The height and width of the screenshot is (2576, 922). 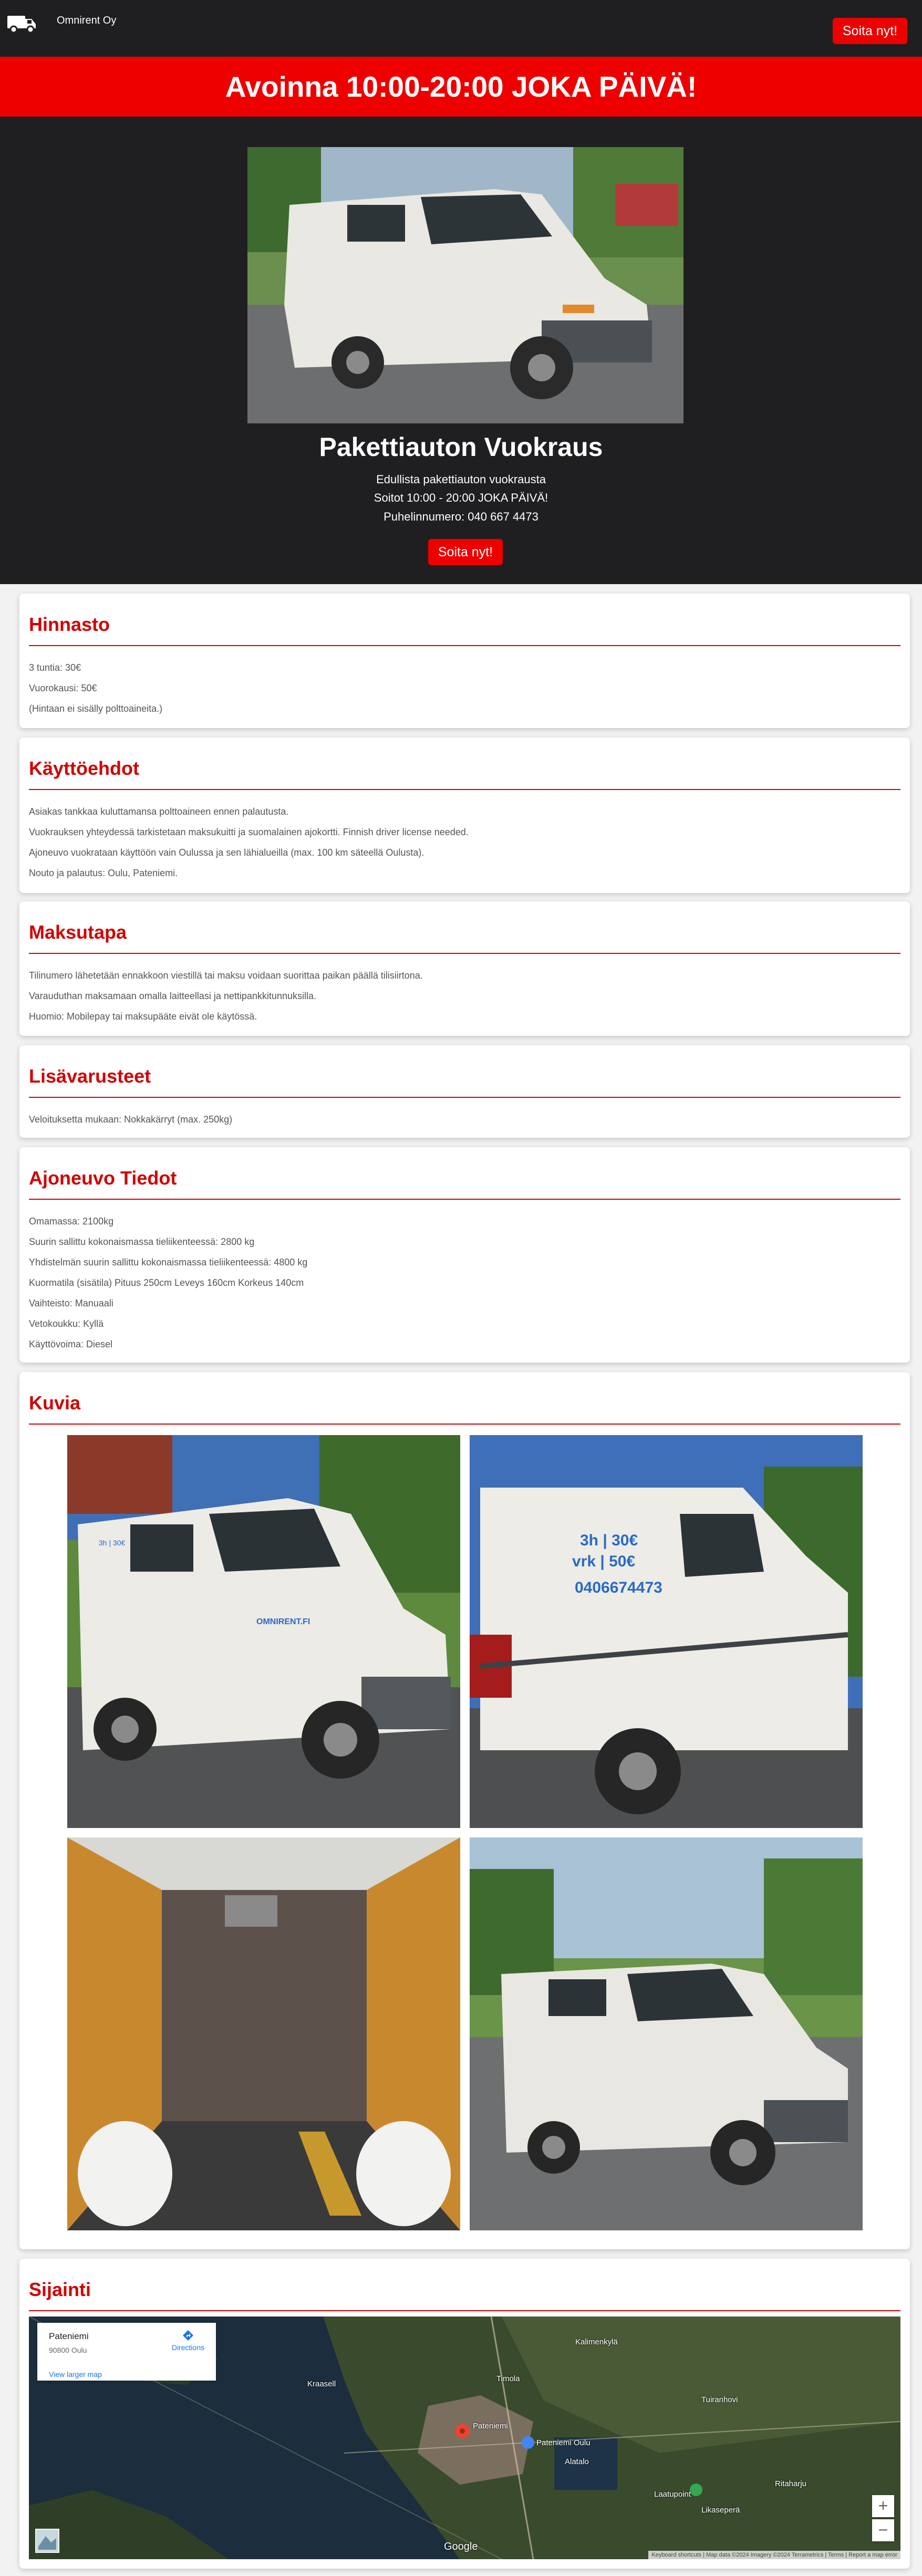 What do you see at coordinates (603, 1561) in the screenshot?
I see `decal-price-day: vrk | 50€` at bounding box center [603, 1561].